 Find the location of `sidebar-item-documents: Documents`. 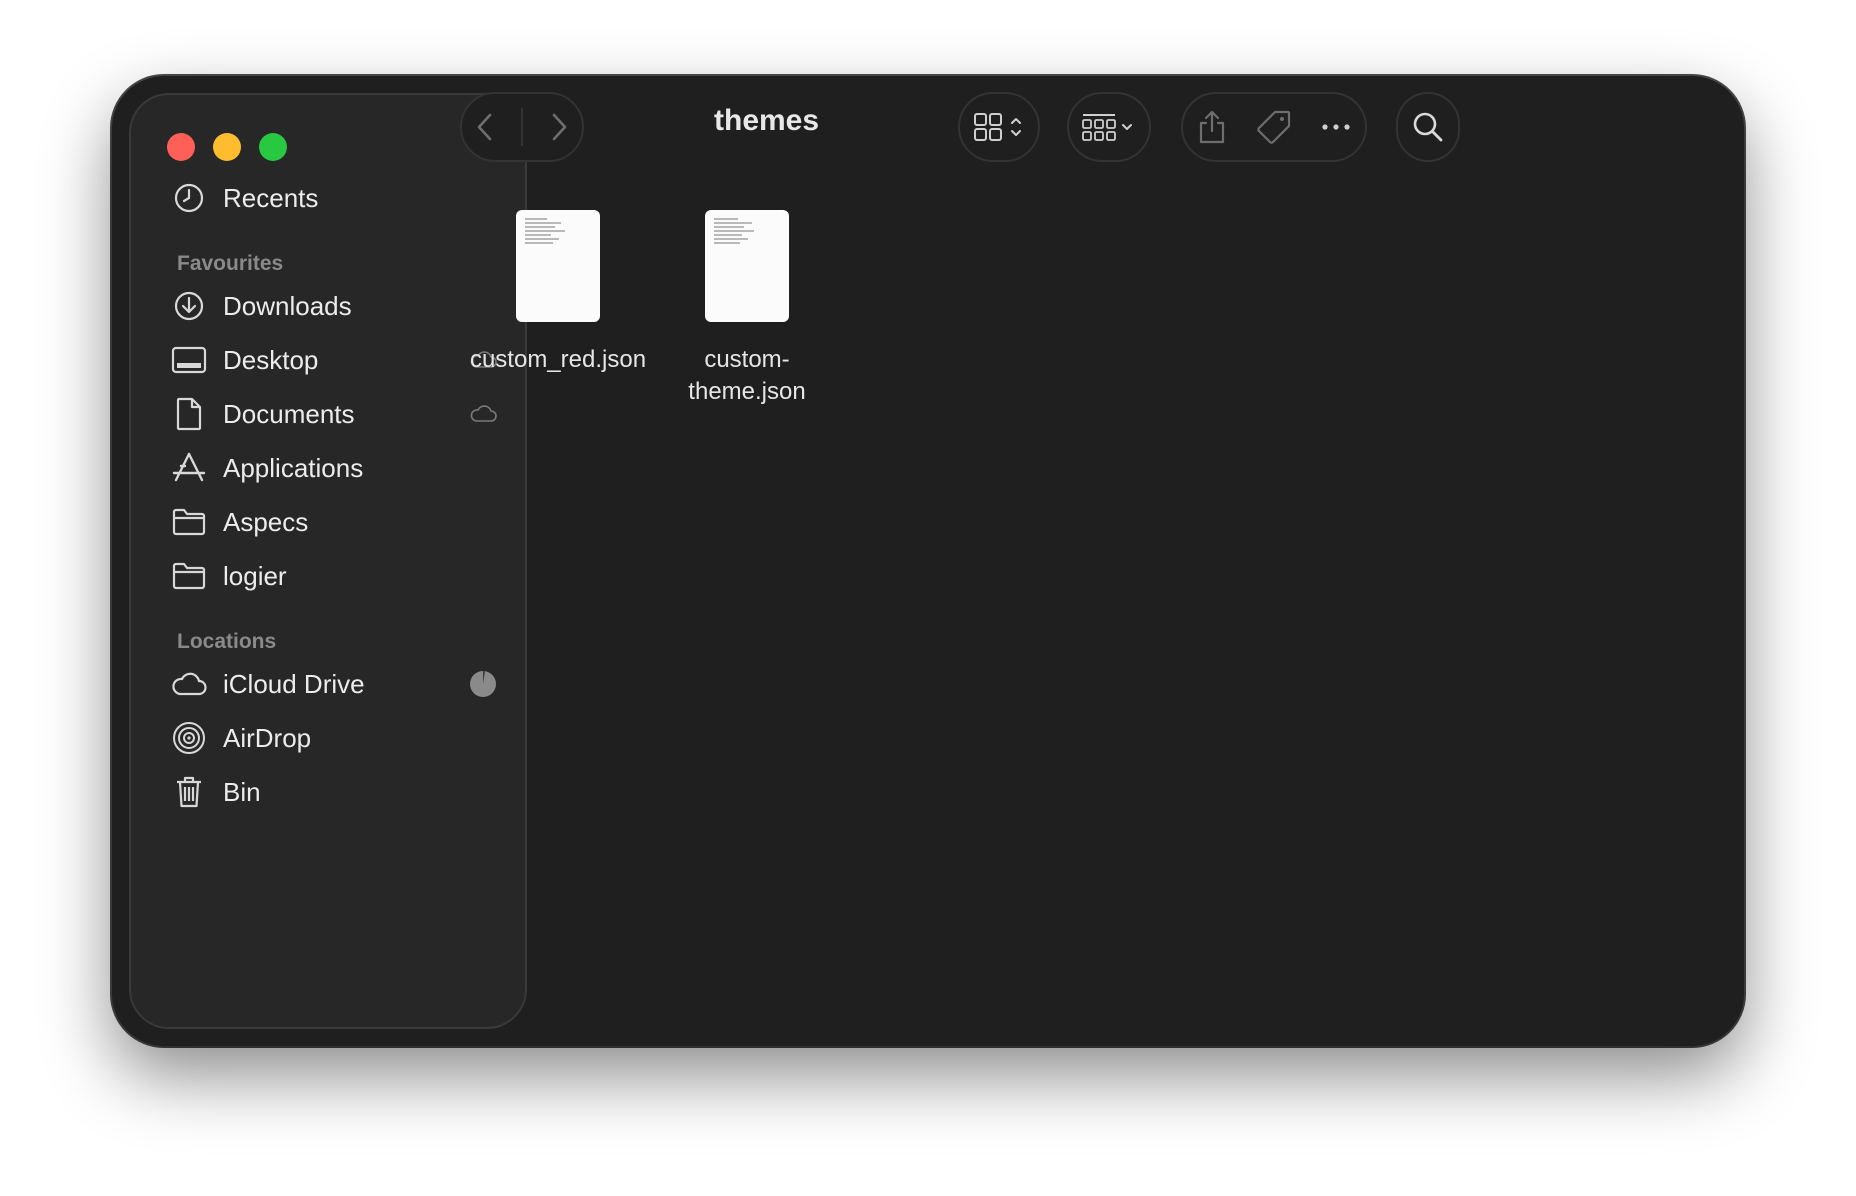

sidebar-item-documents: Documents is located at coordinates (326, 414).